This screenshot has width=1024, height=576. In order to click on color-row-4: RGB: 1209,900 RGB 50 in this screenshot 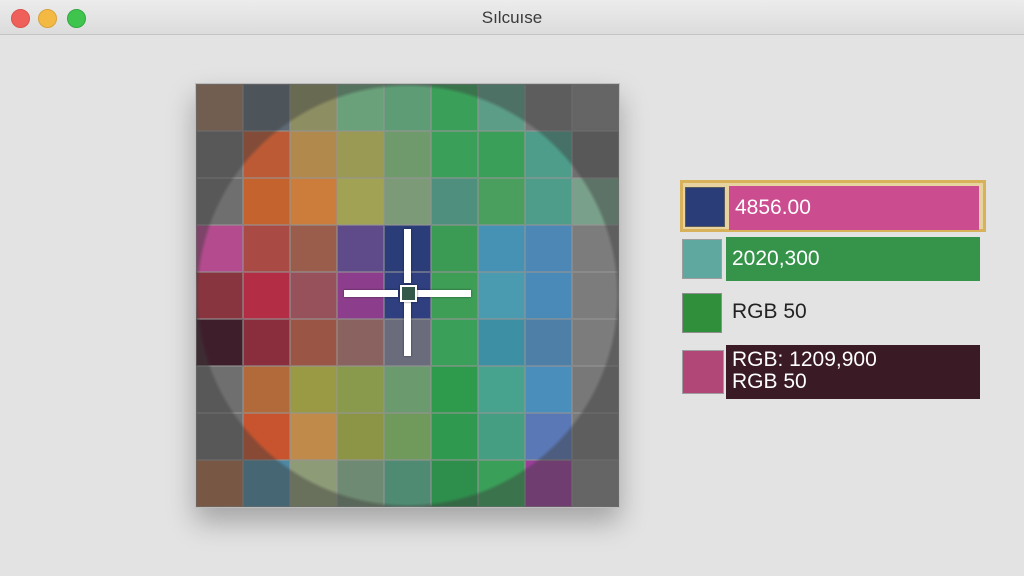, I will do `click(833, 372)`.